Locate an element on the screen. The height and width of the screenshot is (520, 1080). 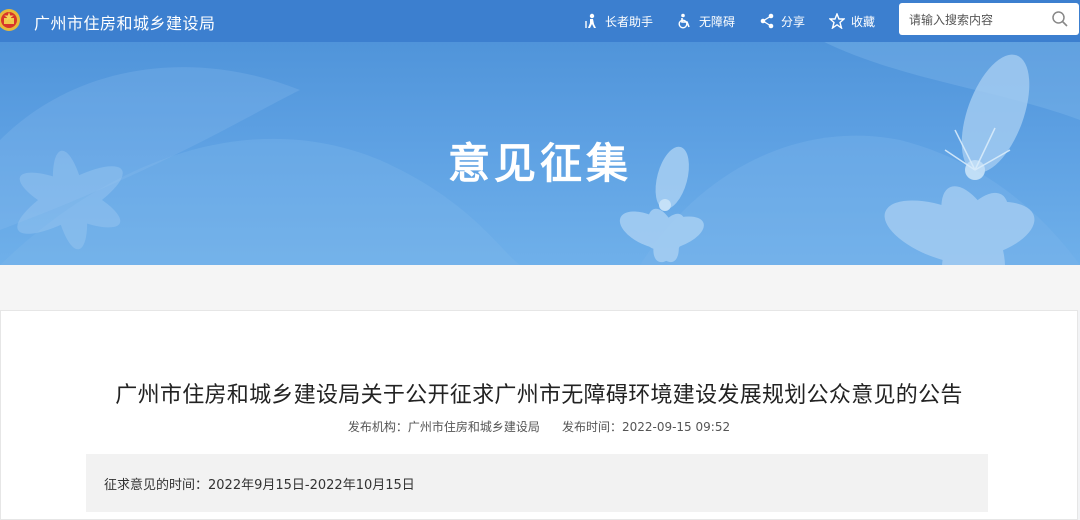
favorite-button: 收藏 is located at coordinates (852, 21).